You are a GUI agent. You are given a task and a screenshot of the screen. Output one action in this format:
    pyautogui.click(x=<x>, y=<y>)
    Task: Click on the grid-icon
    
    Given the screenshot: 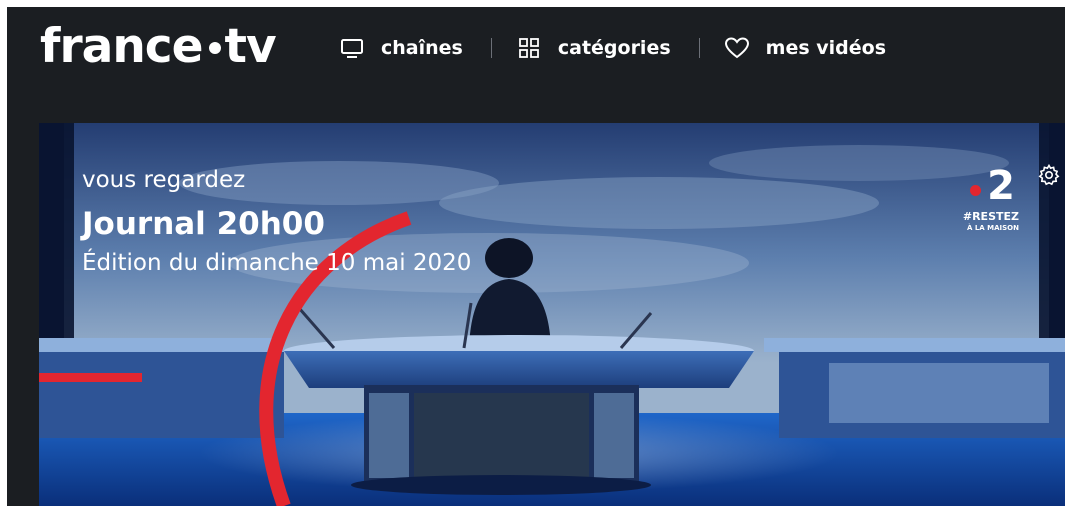 What is the action you would take?
    pyautogui.click(x=529, y=48)
    